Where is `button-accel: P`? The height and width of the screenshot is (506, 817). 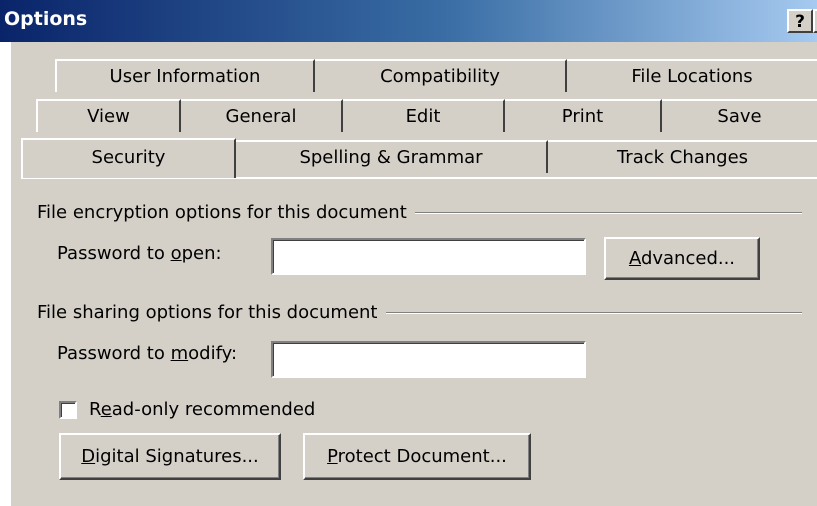 button-accel: P is located at coordinates (332, 456).